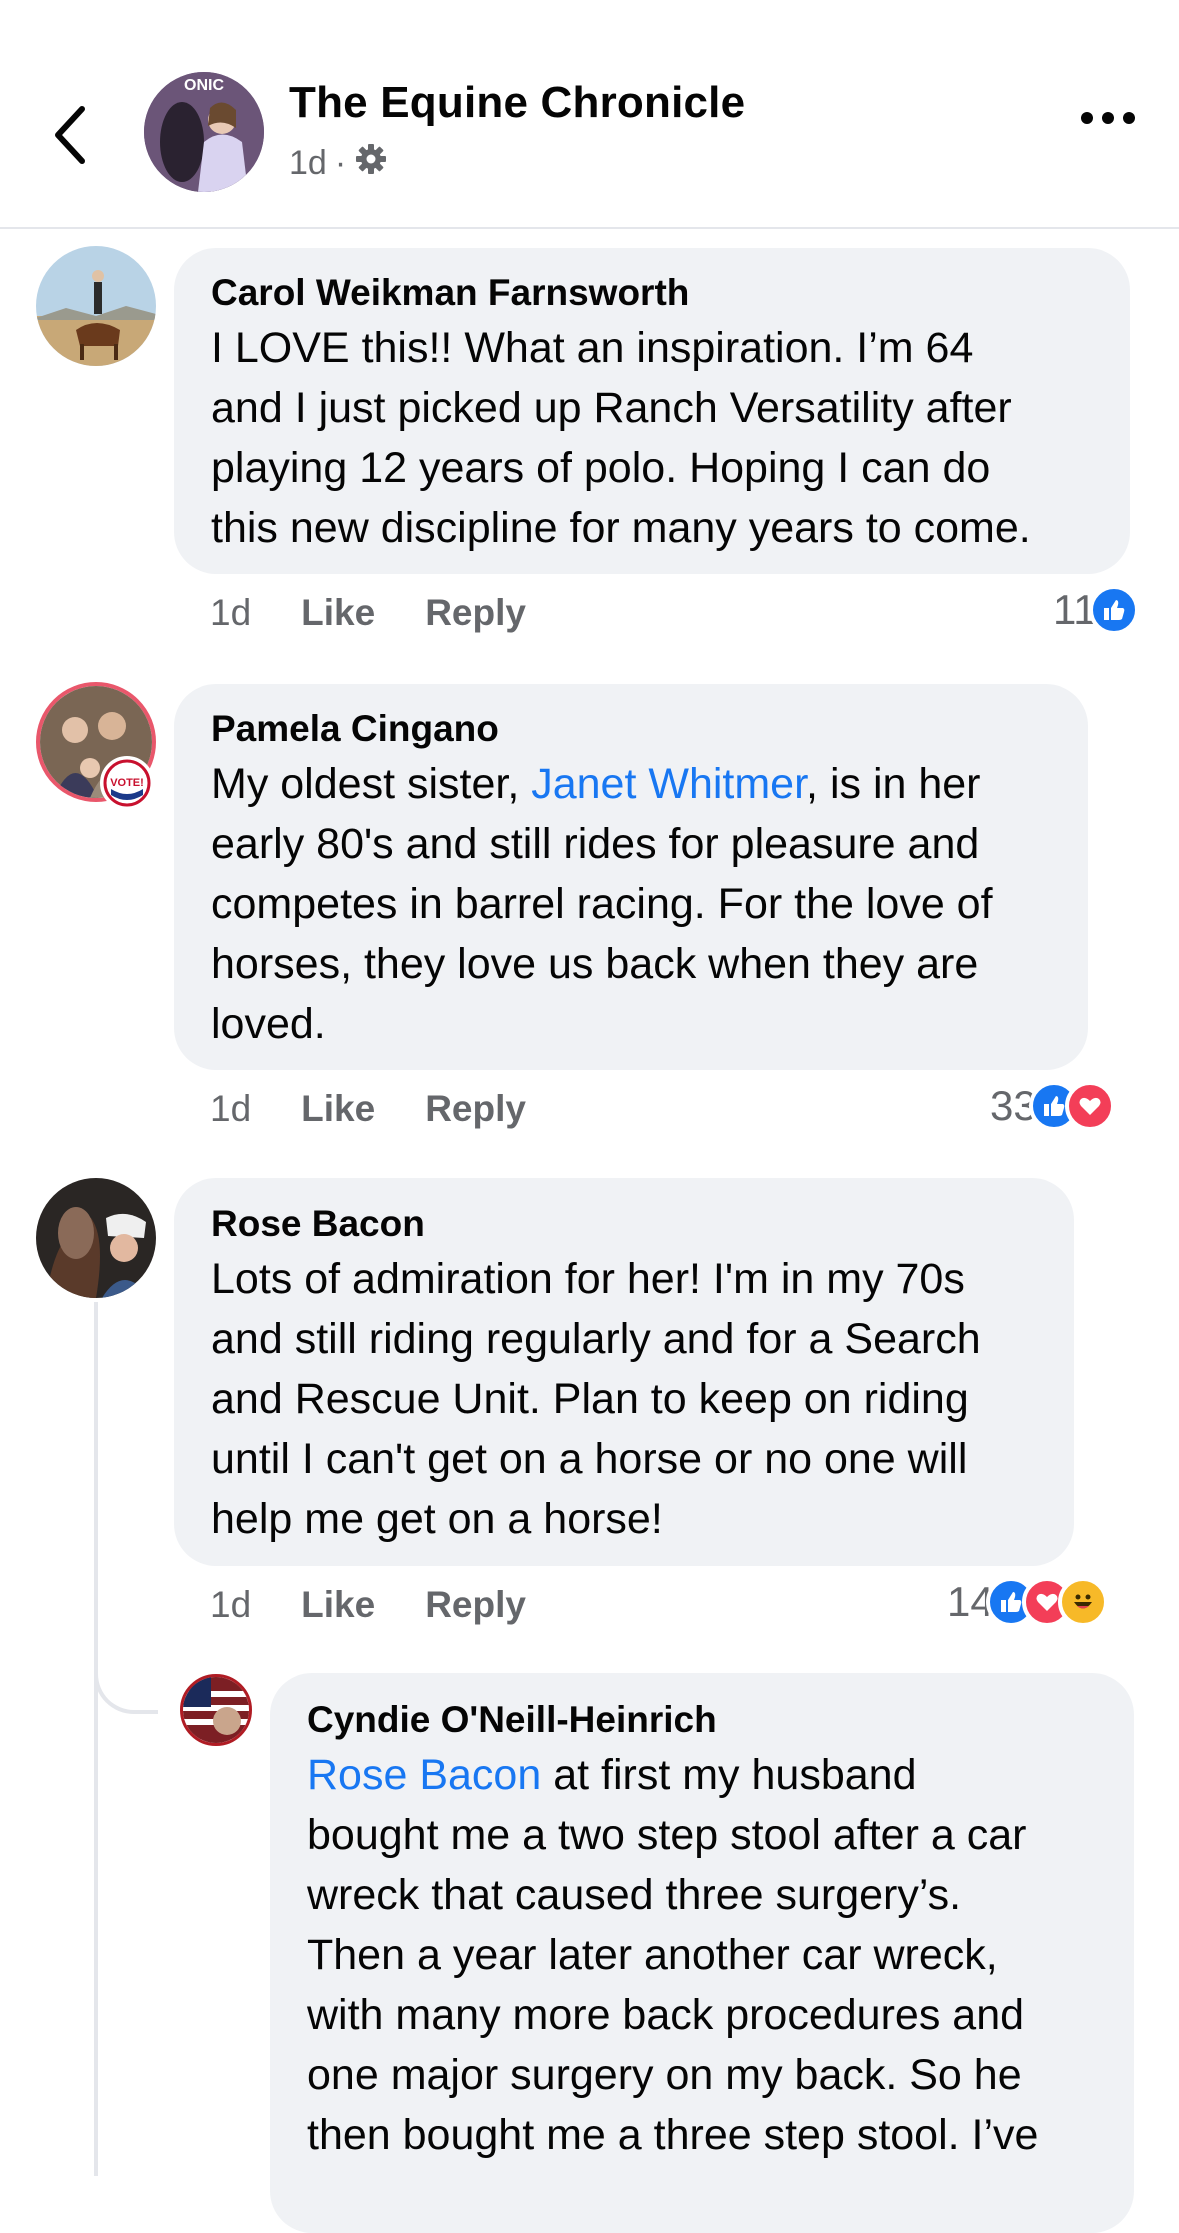  Describe the element at coordinates (355, 729) in the screenshot. I see `comment-author: Pamela Cingano` at that location.